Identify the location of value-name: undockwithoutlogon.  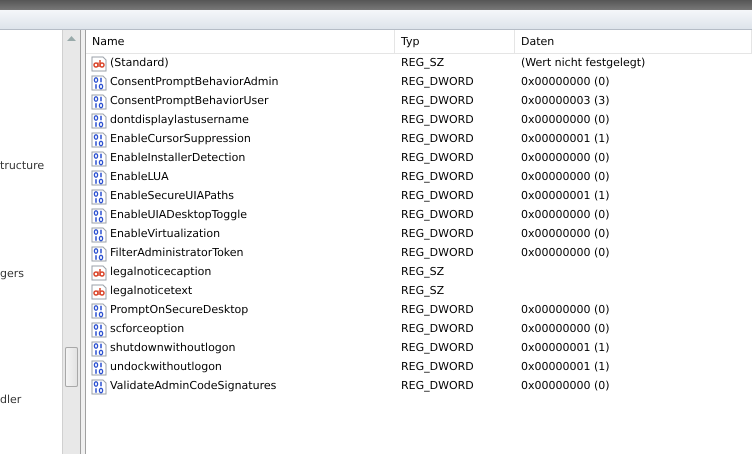
(166, 367).